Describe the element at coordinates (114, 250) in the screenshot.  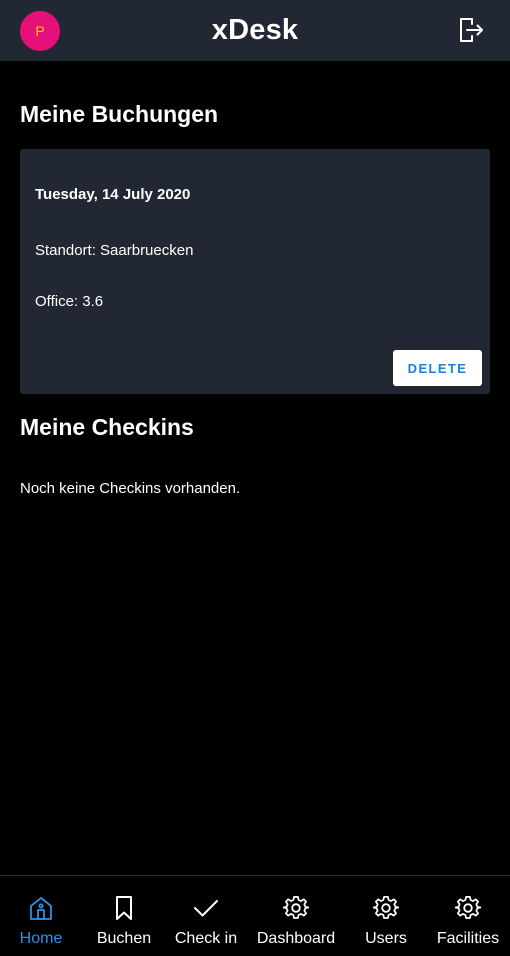
I see `booking-location: Standort: Saarbruecken` at that location.